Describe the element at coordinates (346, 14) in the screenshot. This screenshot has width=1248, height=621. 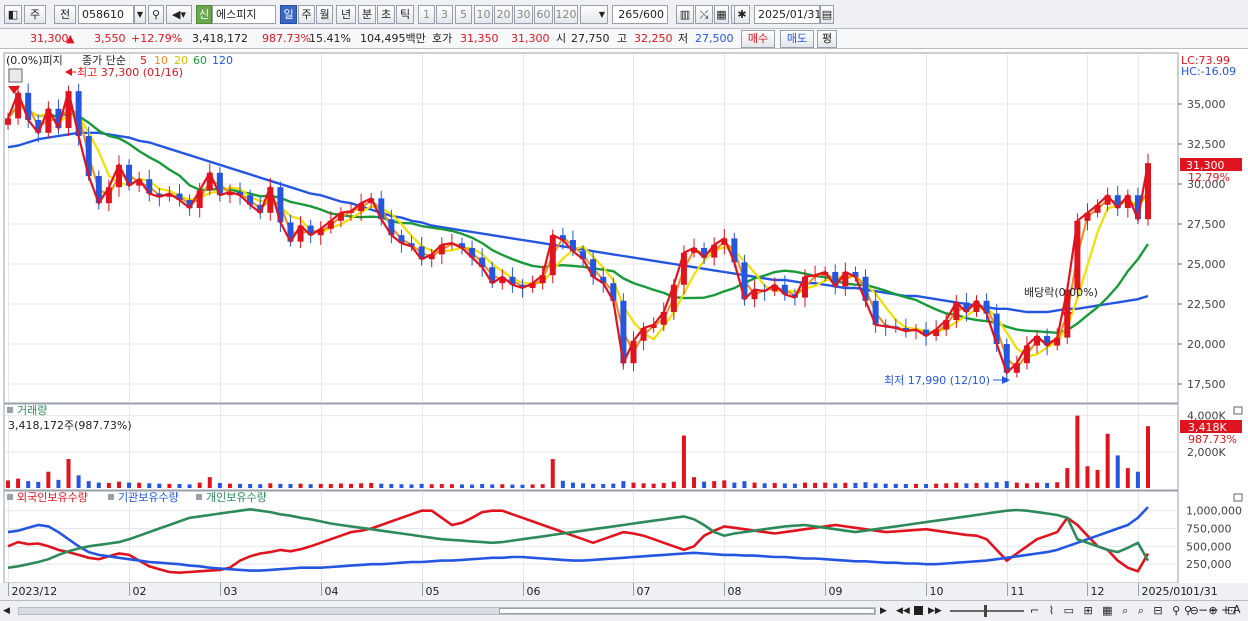
I see `period-year: 년` at that location.